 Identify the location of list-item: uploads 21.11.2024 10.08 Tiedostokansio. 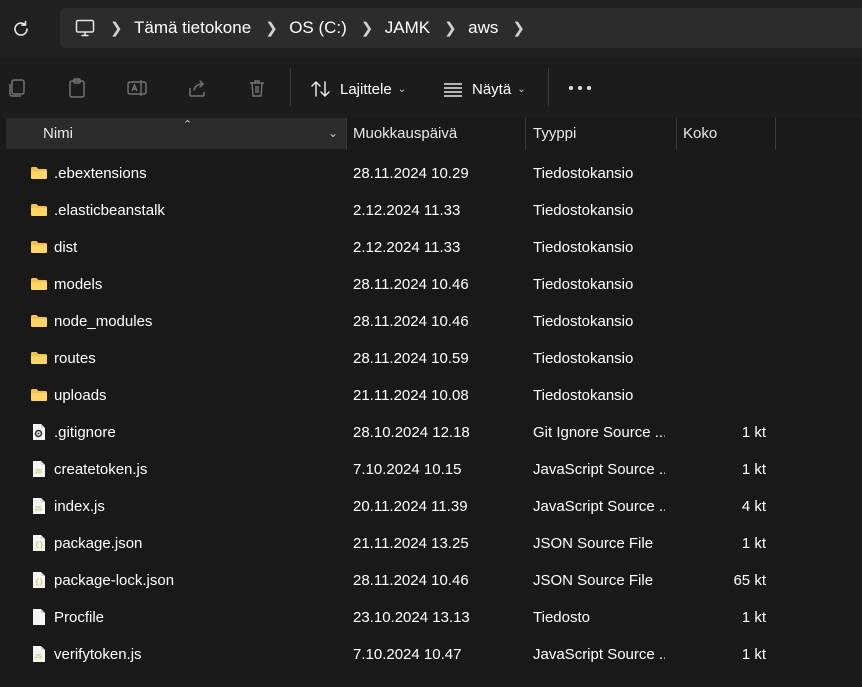
(431, 395).